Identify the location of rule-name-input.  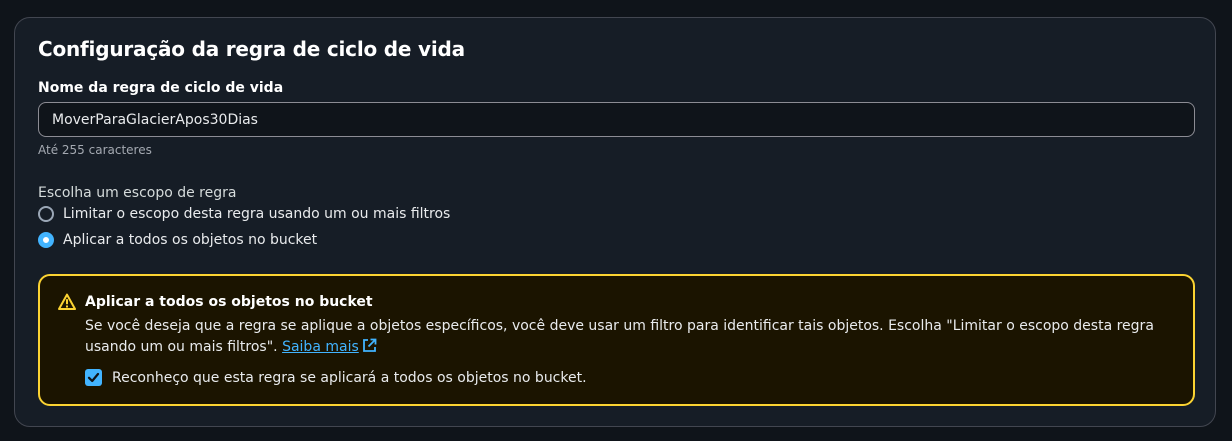
(616, 119).